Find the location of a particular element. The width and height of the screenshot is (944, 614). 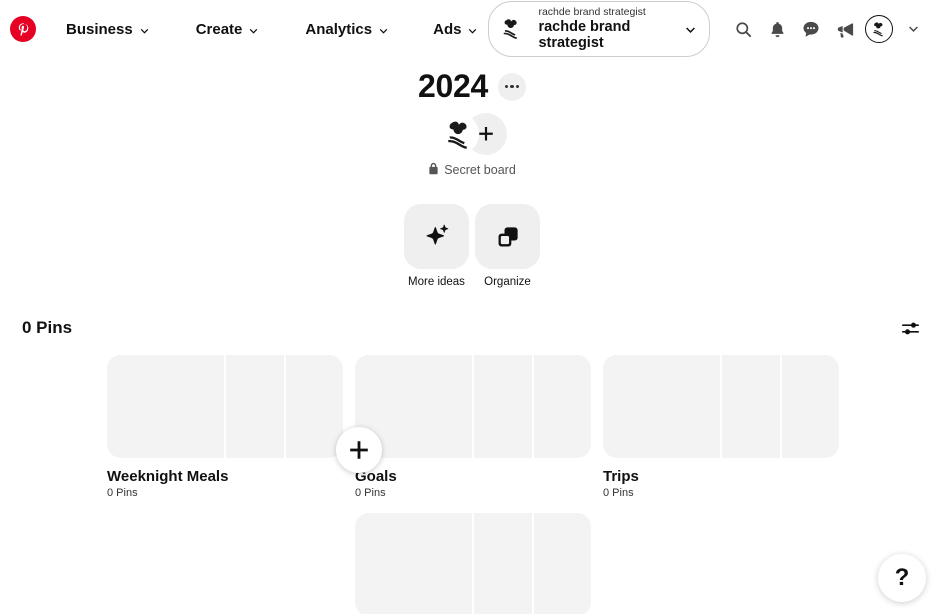

organize-squares-icon is located at coordinates (508, 236).